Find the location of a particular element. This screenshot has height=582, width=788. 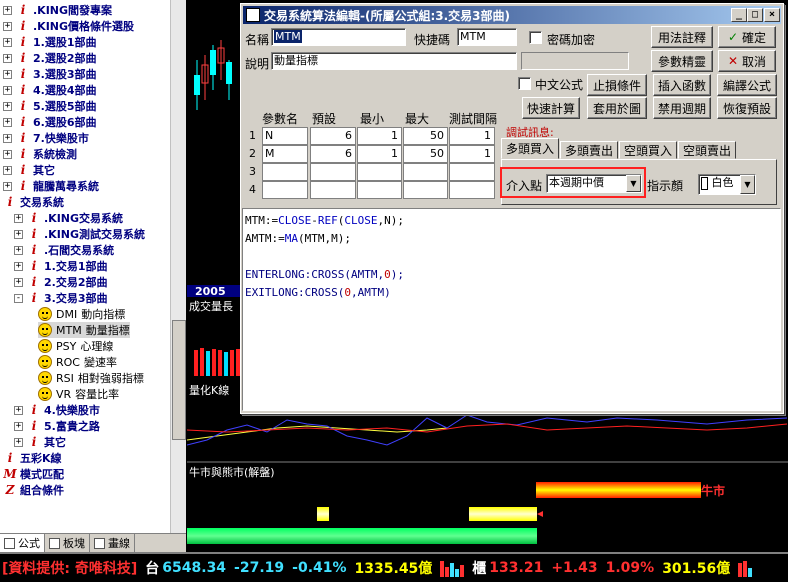

ok-button: ✓ 確定 is located at coordinates (747, 37).